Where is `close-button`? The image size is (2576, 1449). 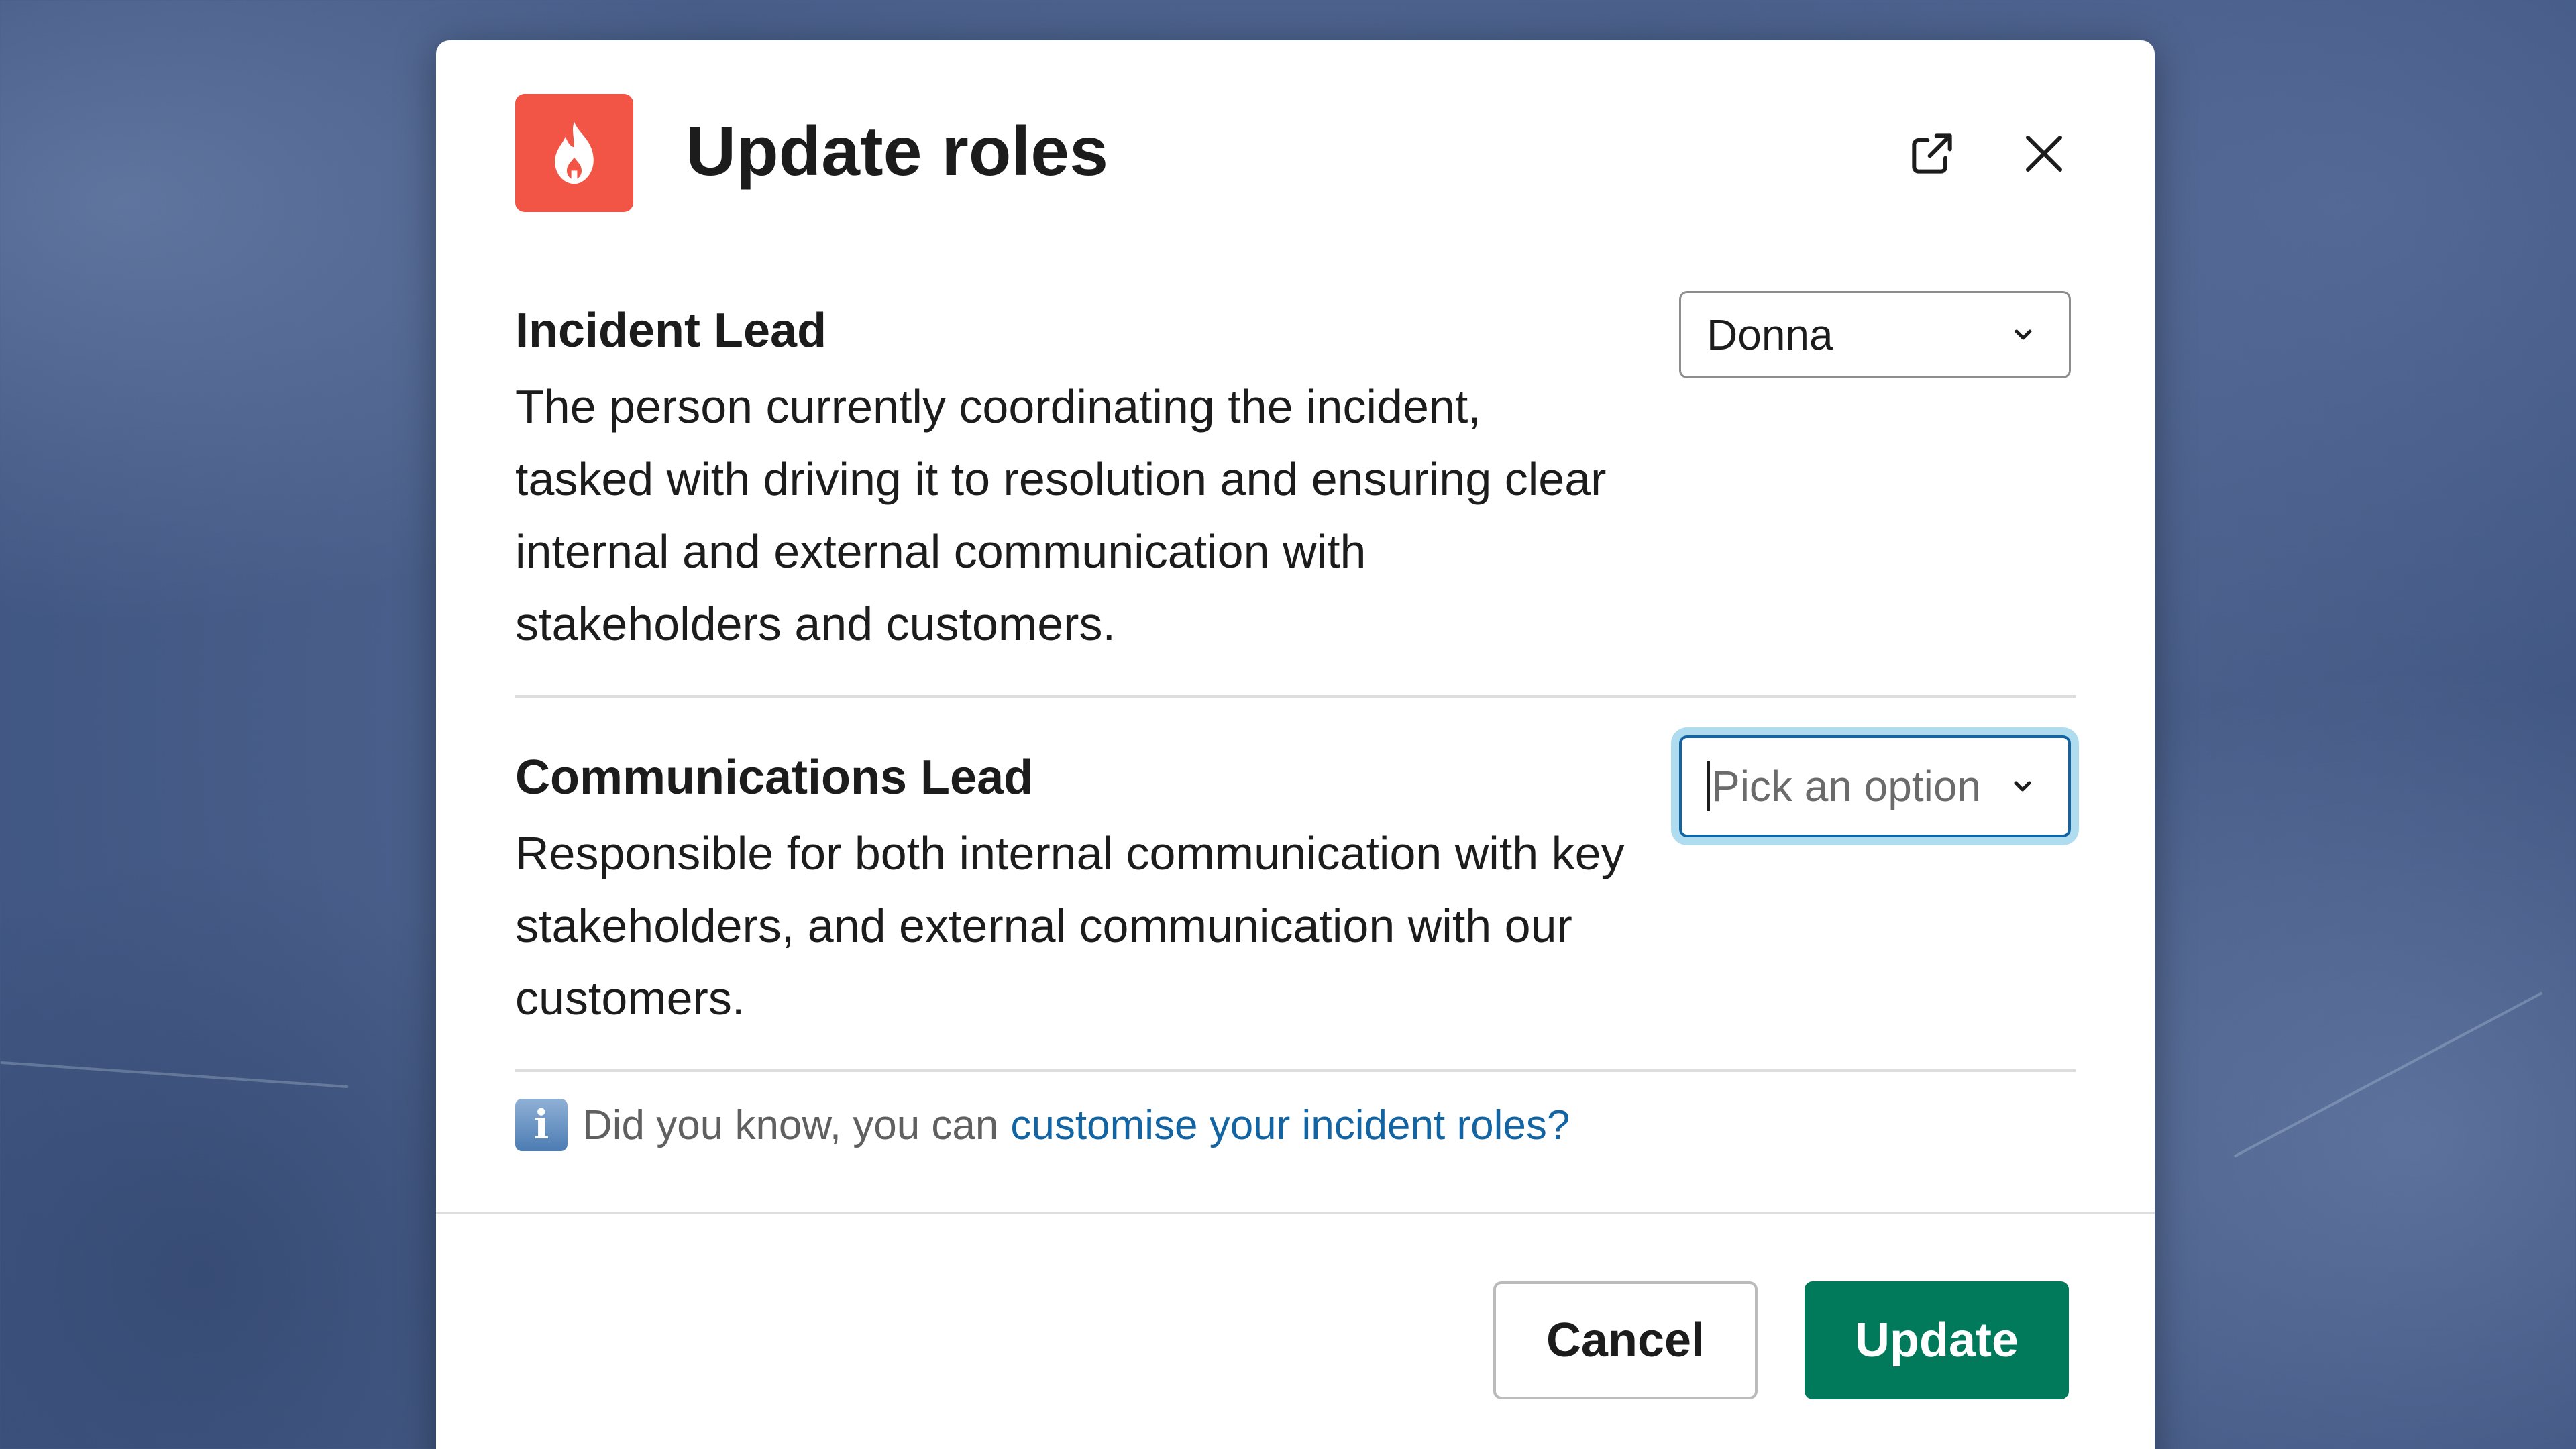
close-button is located at coordinates (2044, 154).